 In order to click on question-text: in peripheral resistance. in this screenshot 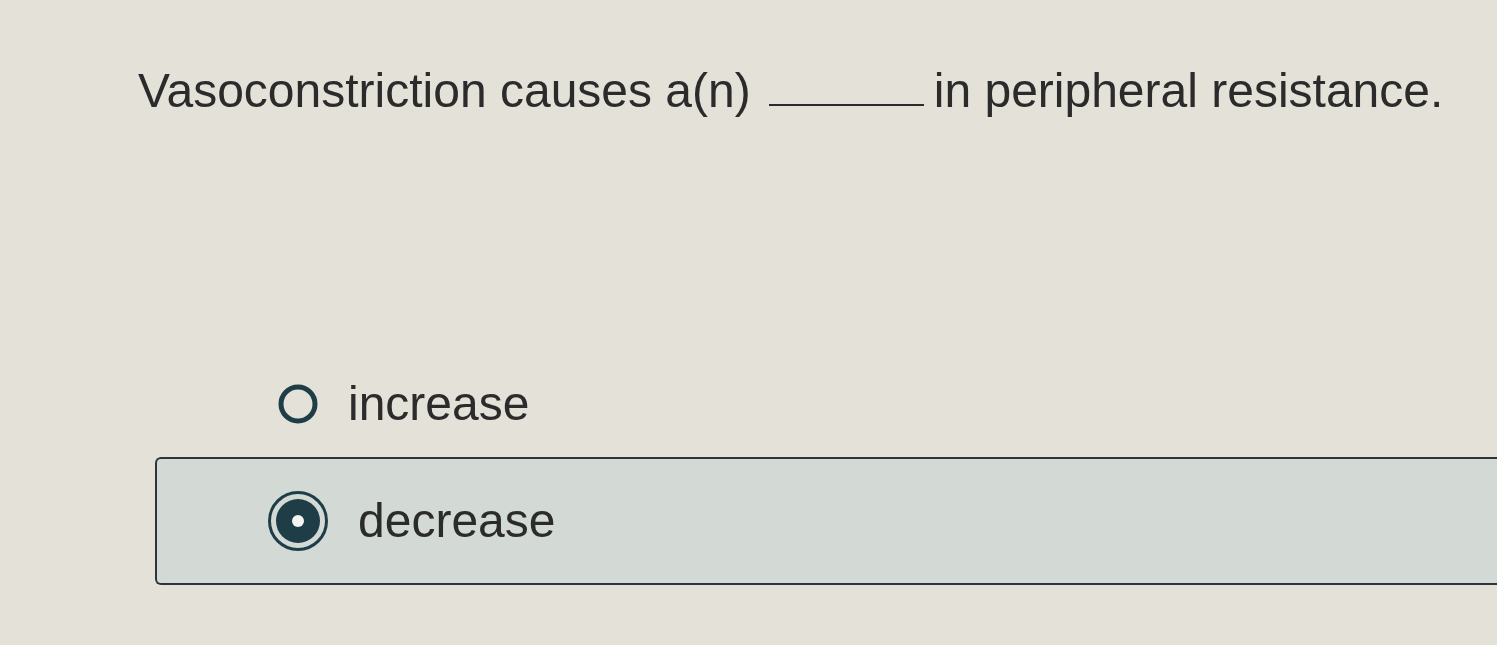, I will do `click(1188, 91)`.